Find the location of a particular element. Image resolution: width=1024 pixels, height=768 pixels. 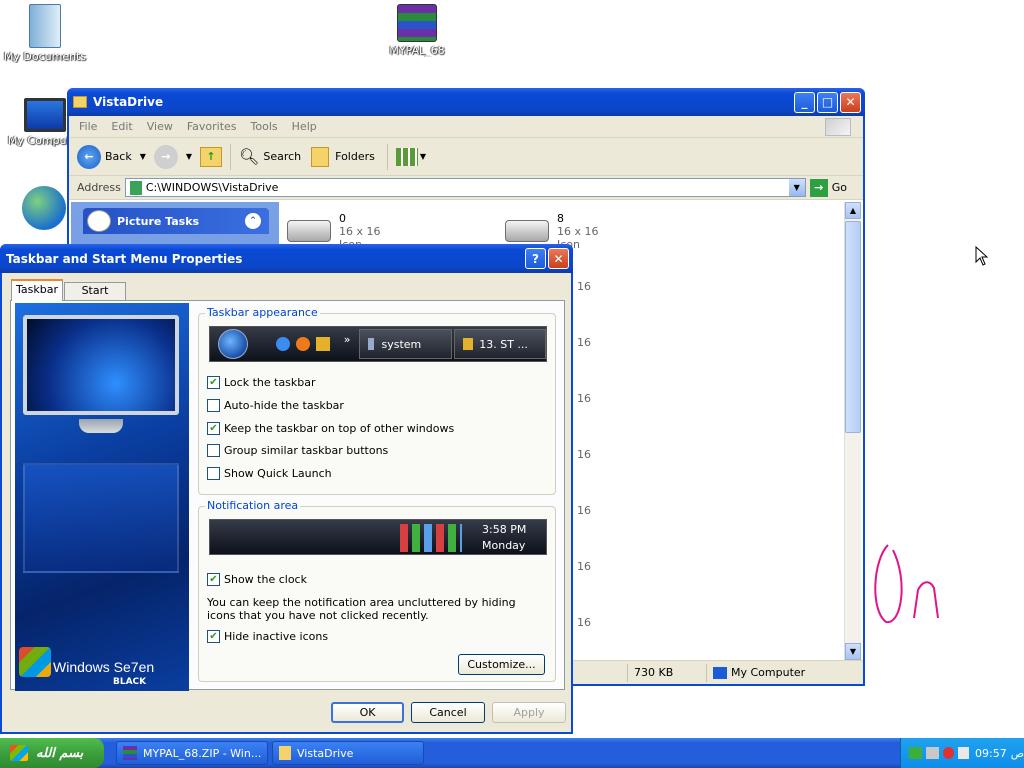

drive-icon is located at coordinates (527, 231).